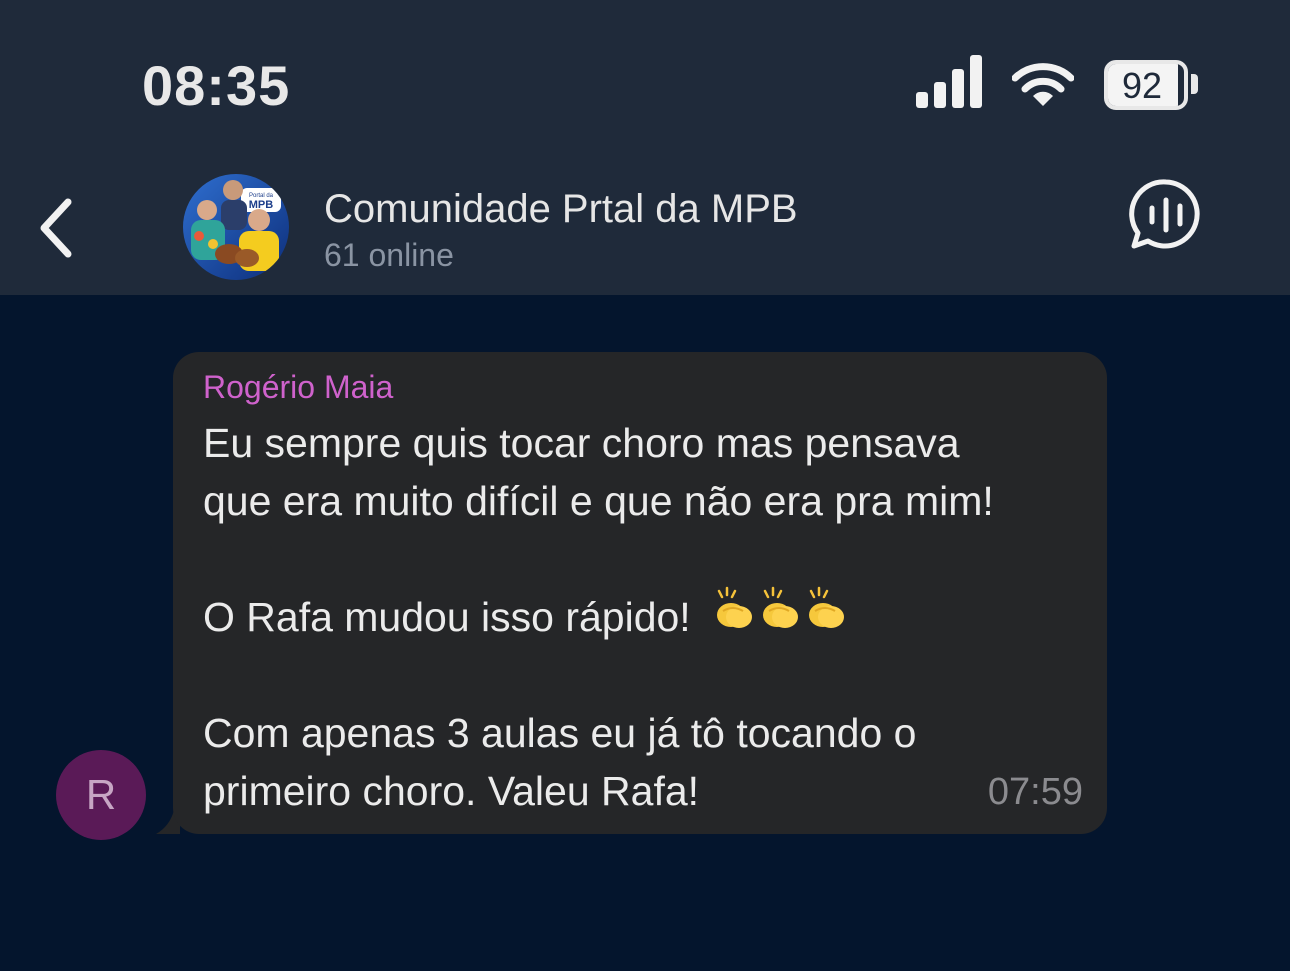 The image size is (1290, 971). What do you see at coordinates (581, 443) in the screenshot?
I see `message-line: Eu sempre quis tocar choro mas pensava` at bounding box center [581, 443].